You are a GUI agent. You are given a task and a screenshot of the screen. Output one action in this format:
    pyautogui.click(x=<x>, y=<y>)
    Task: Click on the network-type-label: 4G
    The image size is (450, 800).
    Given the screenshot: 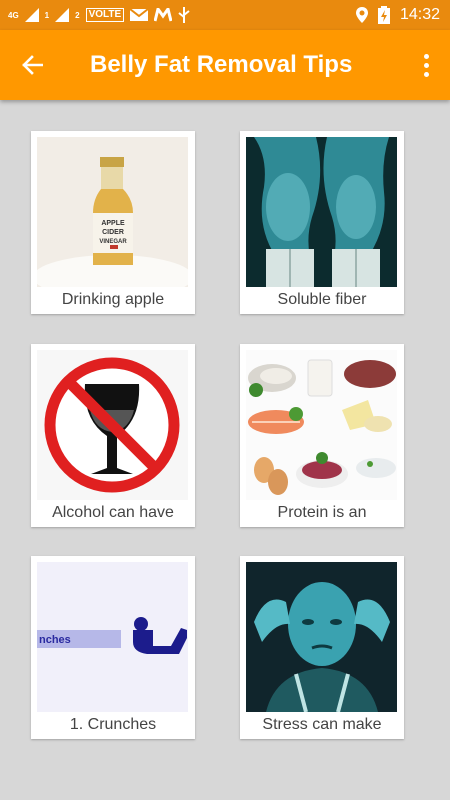 What is the action you would take?
    pyautogui.click(x=13, y=15)
    